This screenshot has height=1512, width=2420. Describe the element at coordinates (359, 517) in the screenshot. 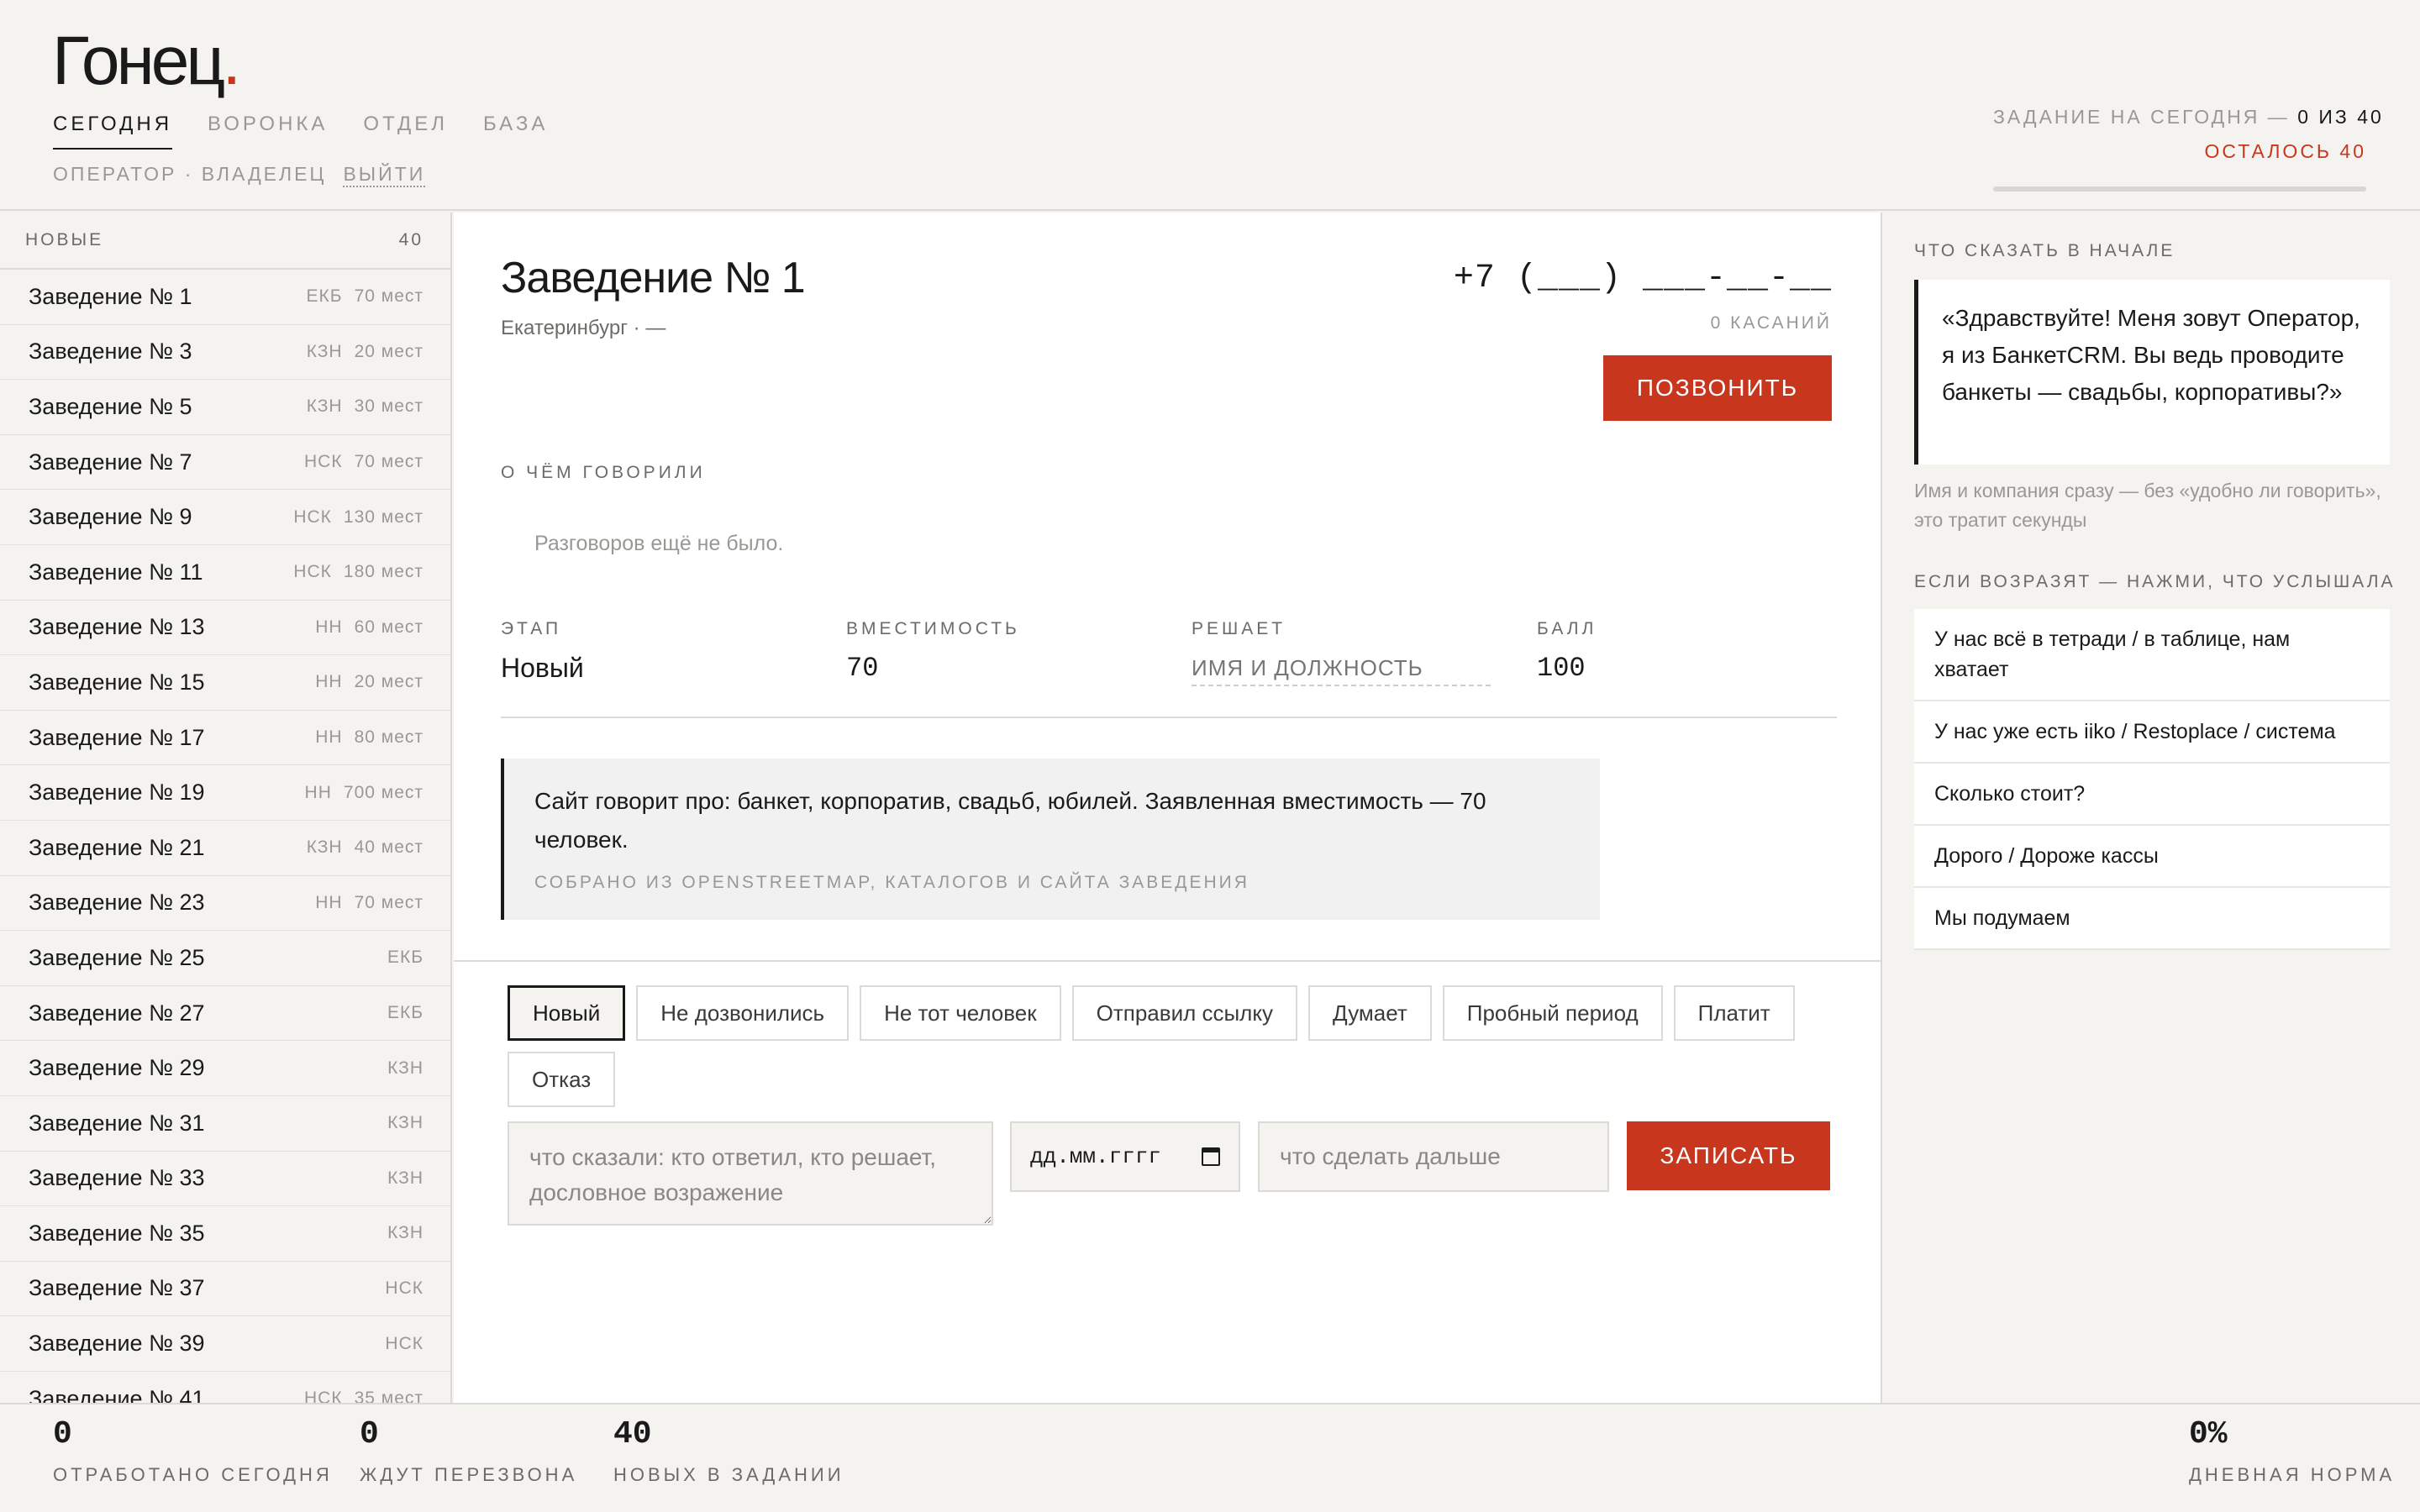

I see `venue-list-item-meta: НСК 130 мест` at that location.